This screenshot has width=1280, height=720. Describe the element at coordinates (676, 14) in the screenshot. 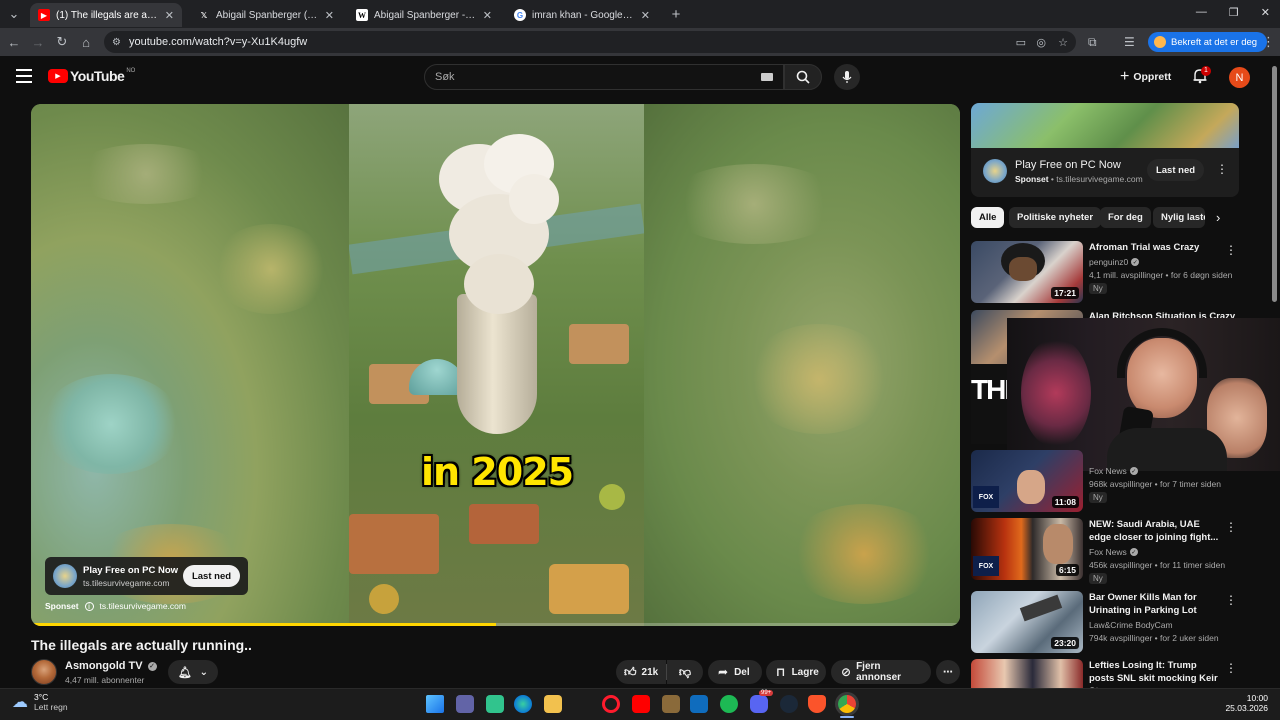

I see `new-tab-plus-icon: +` at that location.